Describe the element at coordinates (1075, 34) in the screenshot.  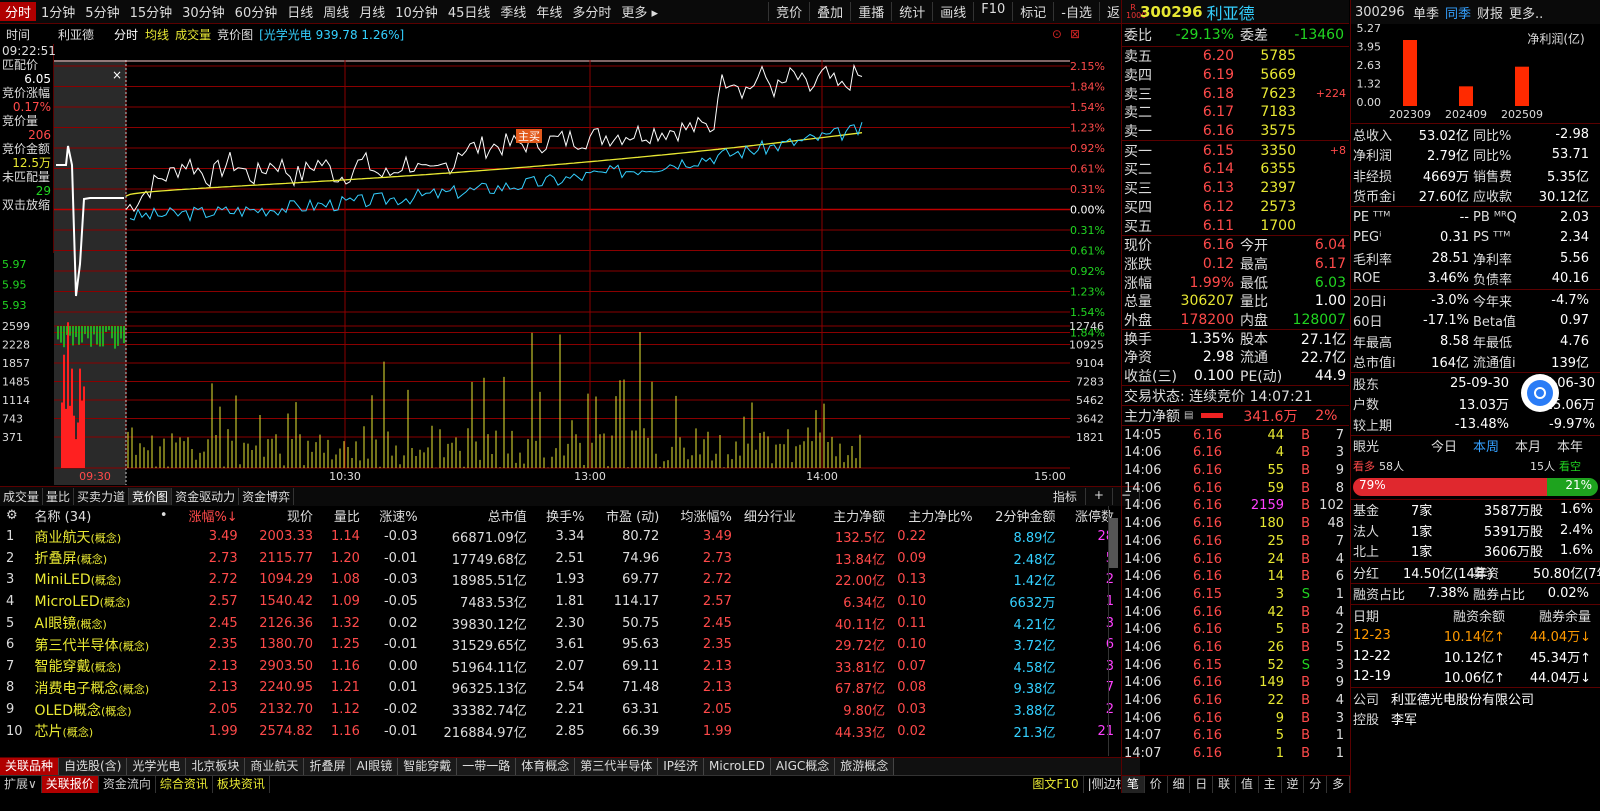
I see `close-icon: ⊠` at that location.